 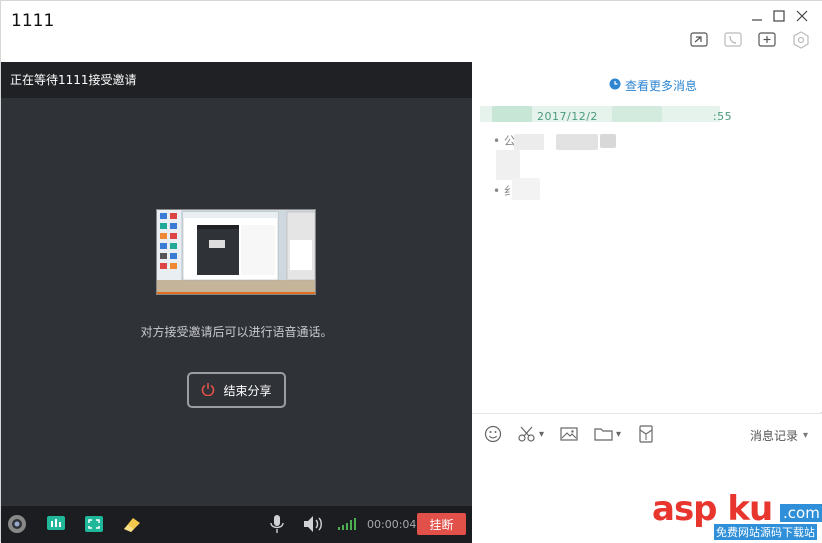 I want to click on watermark-subtitle: 免费网站源码下载站, so click(x=765, y=532).